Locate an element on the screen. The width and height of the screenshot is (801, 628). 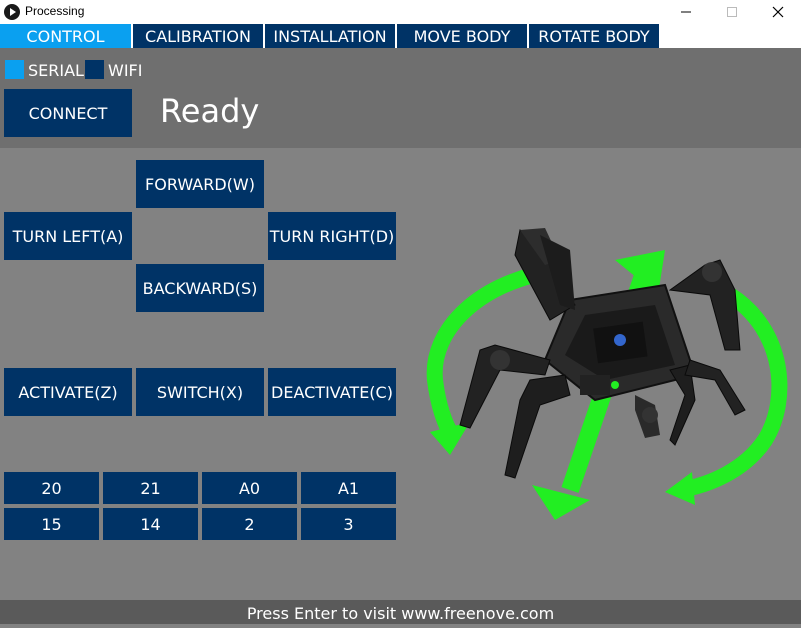
tab-move-body: MOVE BODY is located at coordinates (462, 36).